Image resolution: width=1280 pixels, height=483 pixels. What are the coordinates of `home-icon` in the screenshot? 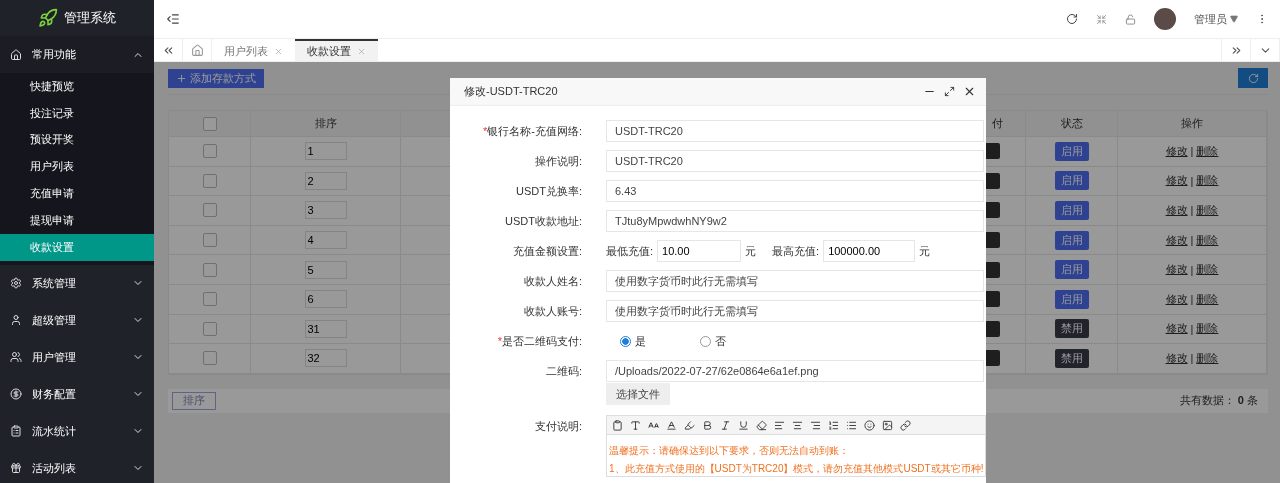 It's located at (197, 50).